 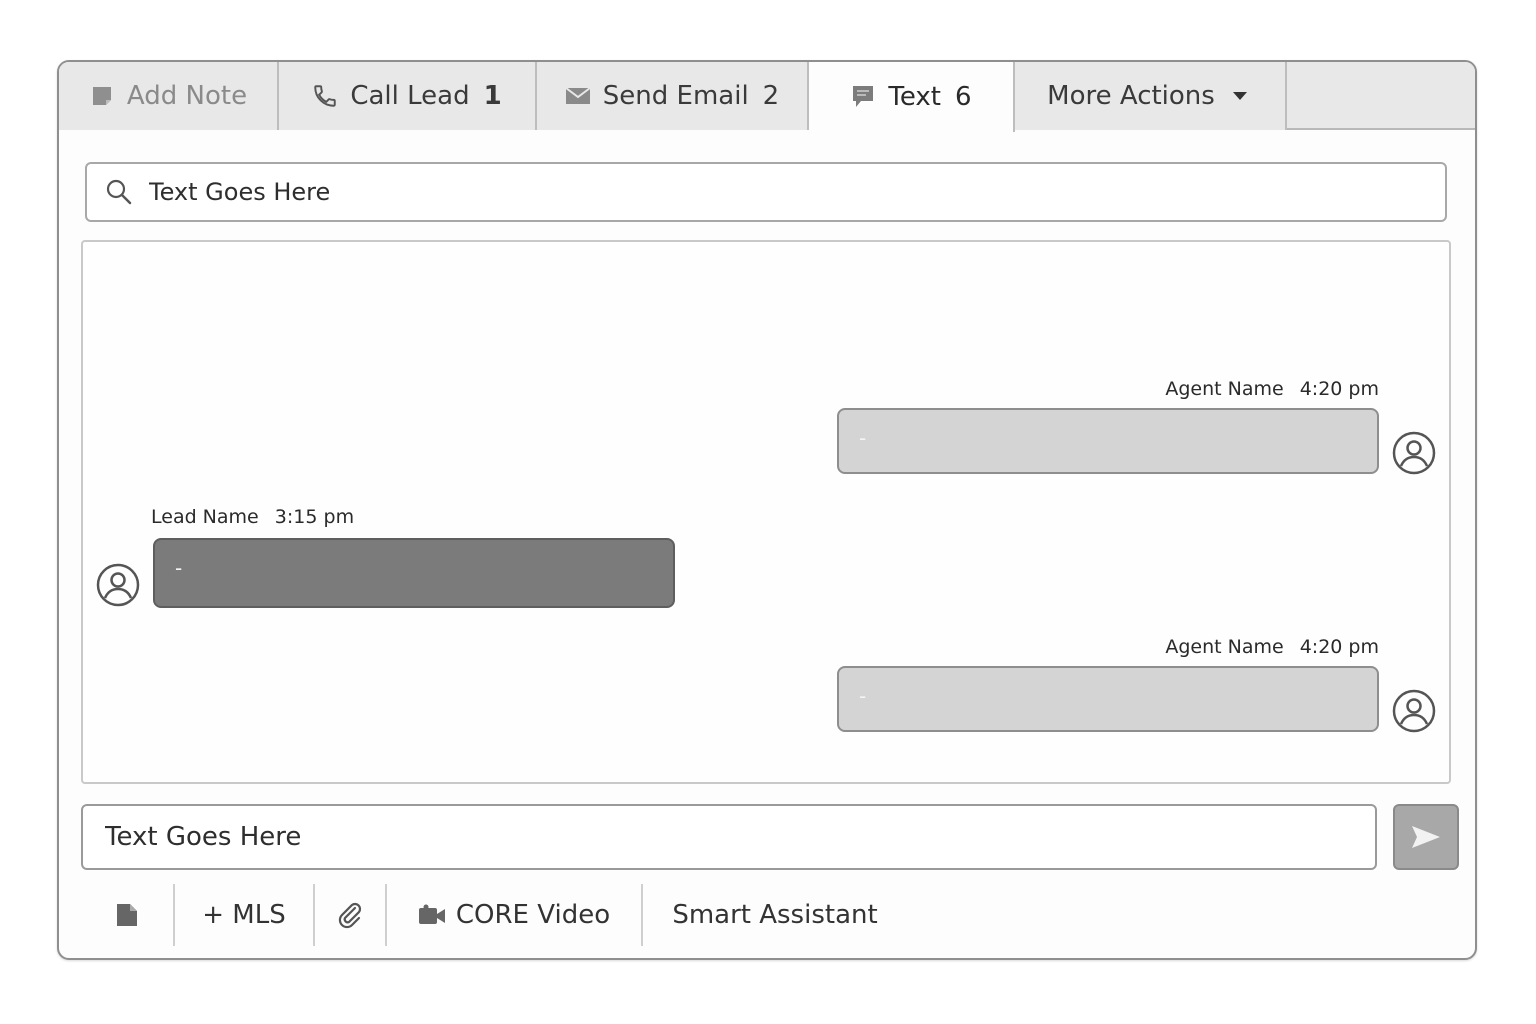 I want to click on core-video-label: CORE Video, so click(x=533, y=915).